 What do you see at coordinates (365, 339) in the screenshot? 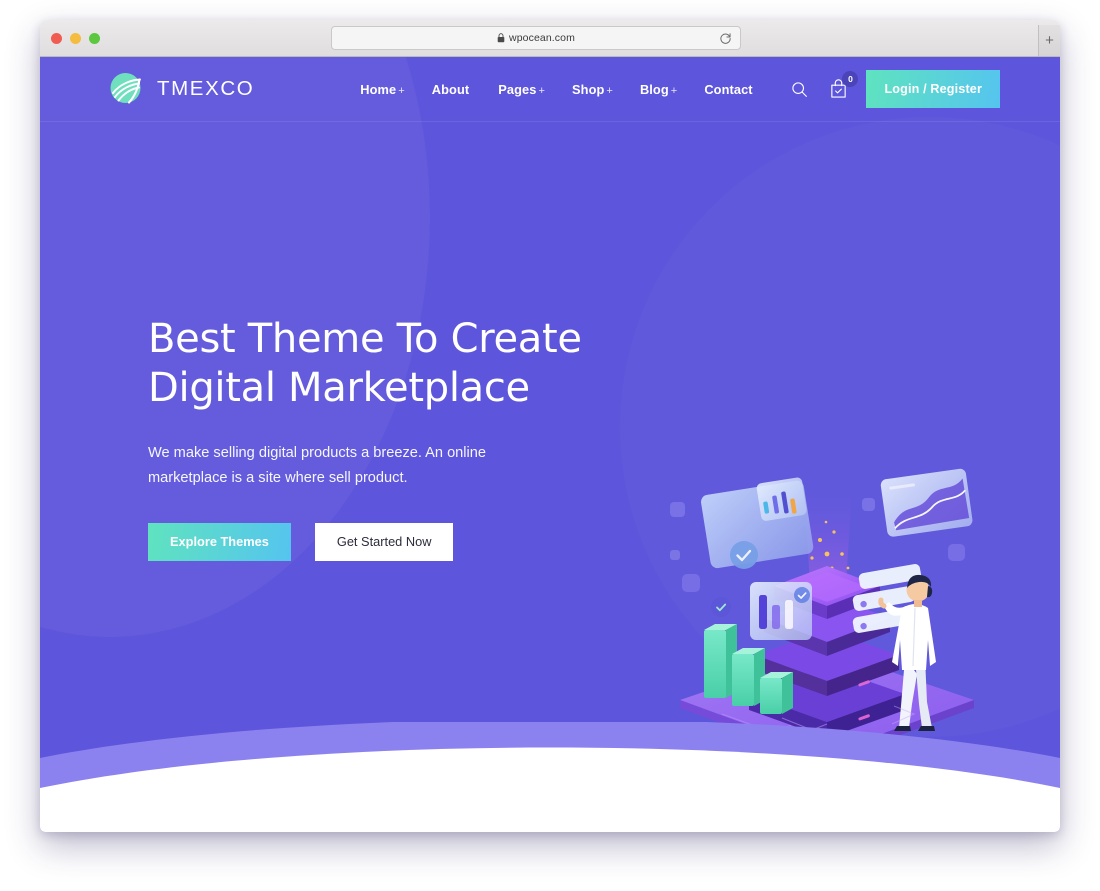
I see `hero-title-line1: Best Theme To Create` at bounding box center [365, 339].